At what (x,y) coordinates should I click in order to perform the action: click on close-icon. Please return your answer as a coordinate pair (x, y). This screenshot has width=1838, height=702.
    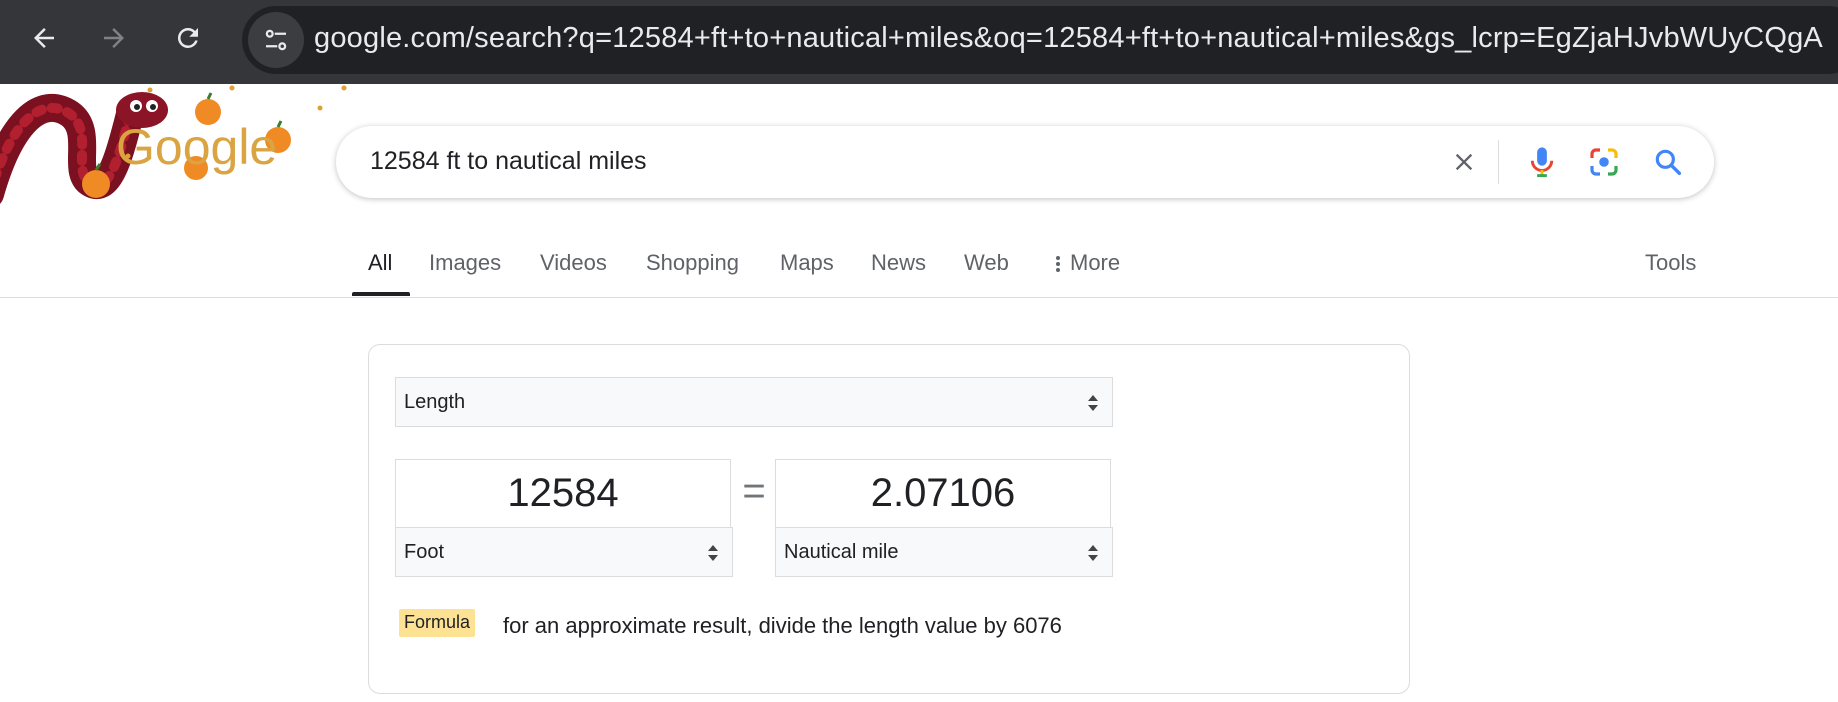
    Looking at the image, I should click on (1464, 162).